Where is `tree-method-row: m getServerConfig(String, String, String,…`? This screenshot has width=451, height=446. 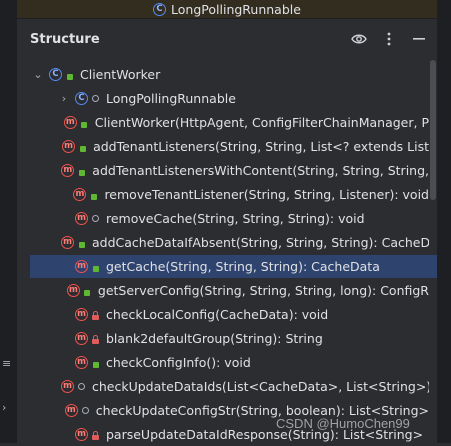 tree-method-row: m getServerConfig(String, String, String,… is located at coordinates (223, 290).